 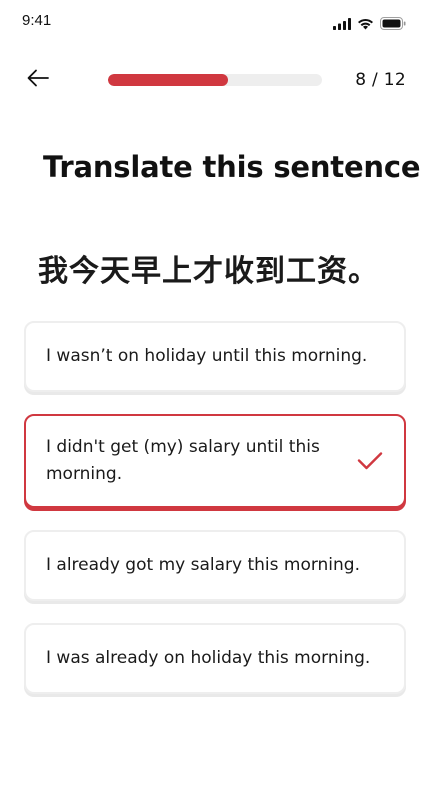 I want to click on status-time: 9:41, so click(x=37, y=20).